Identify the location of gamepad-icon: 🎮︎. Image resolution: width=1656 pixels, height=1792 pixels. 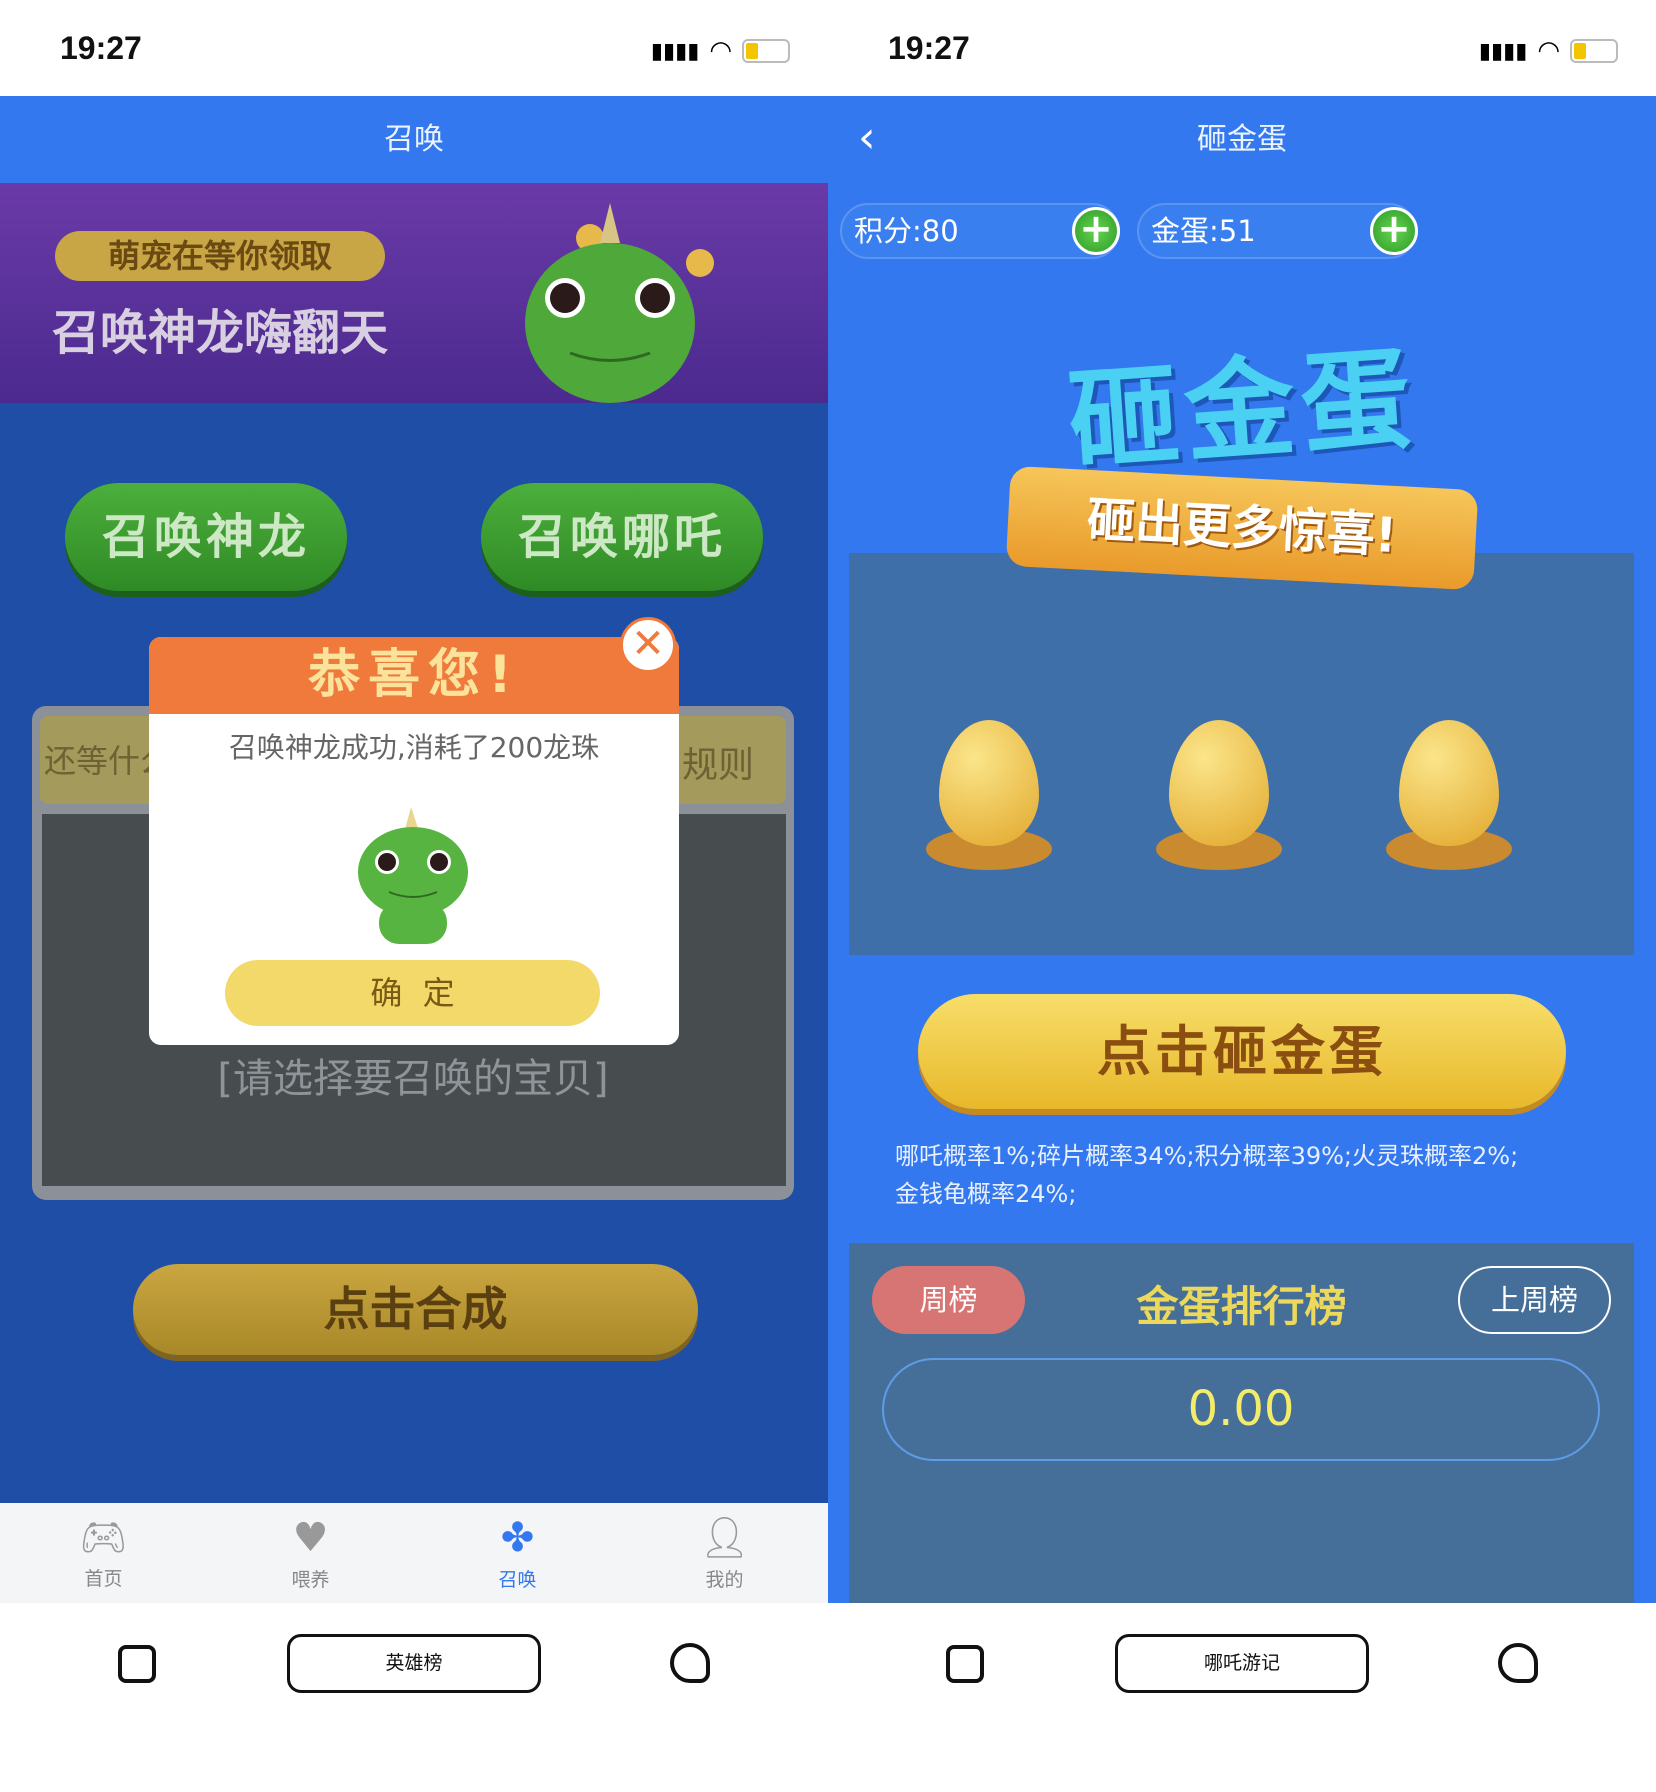
(103, 1537).